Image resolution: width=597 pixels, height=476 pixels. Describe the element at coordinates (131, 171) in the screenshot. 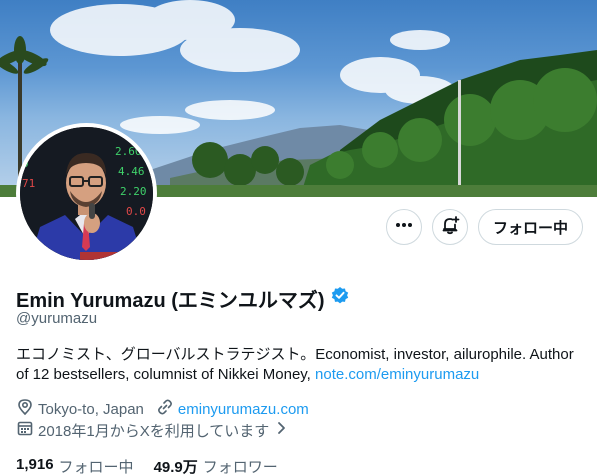

I see `svg-text: 4.46` at that location.